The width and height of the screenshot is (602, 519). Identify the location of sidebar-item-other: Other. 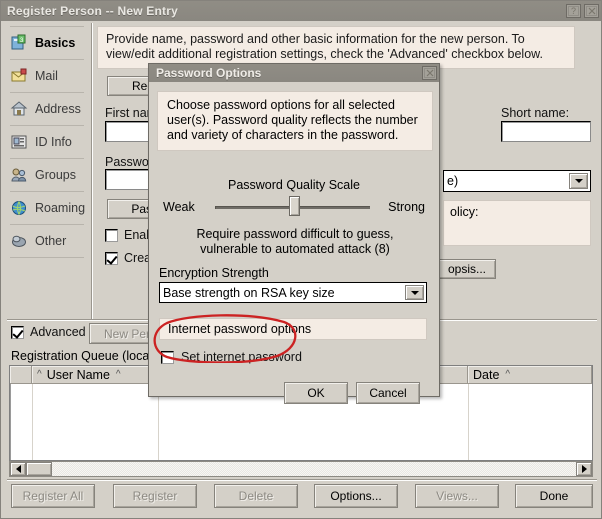
(47, 241).